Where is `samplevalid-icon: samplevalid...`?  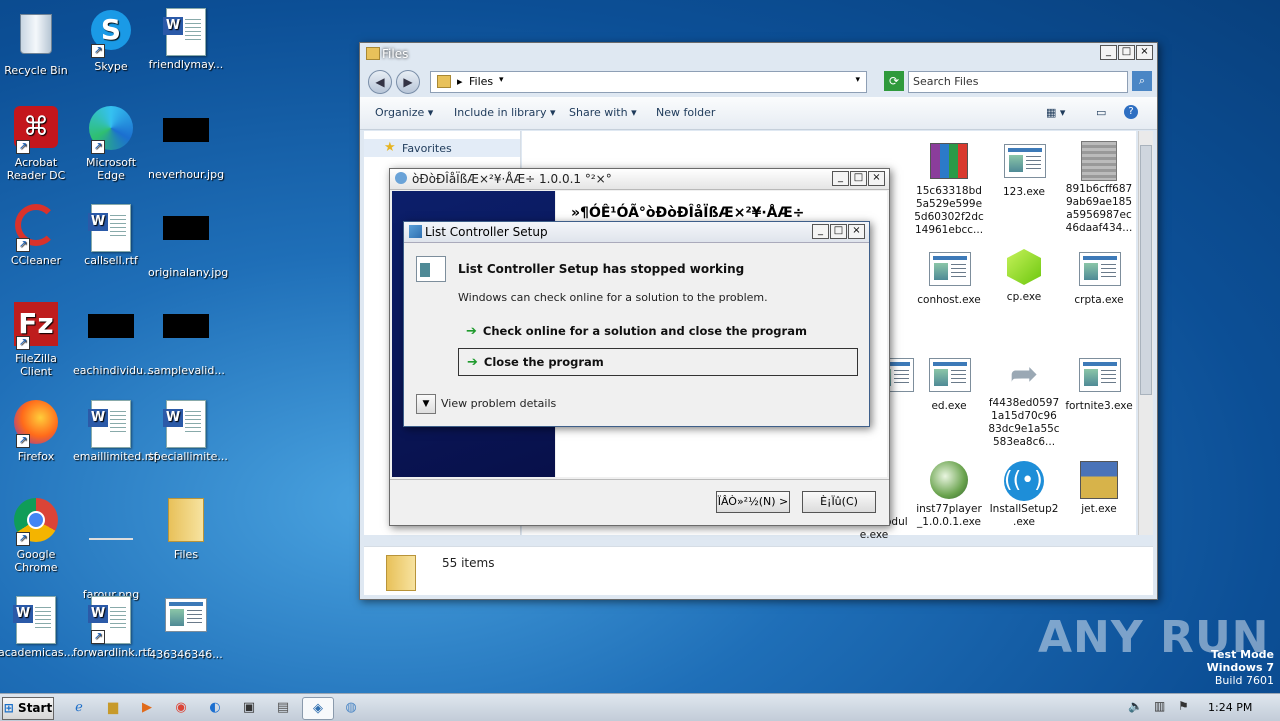 samplevalid-icon: samplevalid... is located at coordinates (186, 339).